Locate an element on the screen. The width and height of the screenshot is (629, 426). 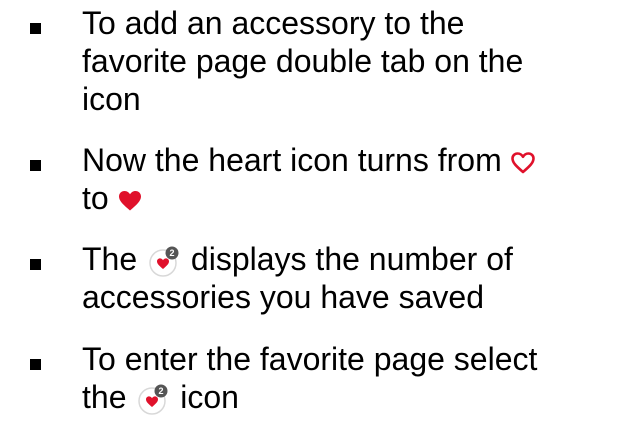
bullet-1-line-1: To add an accessory to the is located at coordinates (273, 23).